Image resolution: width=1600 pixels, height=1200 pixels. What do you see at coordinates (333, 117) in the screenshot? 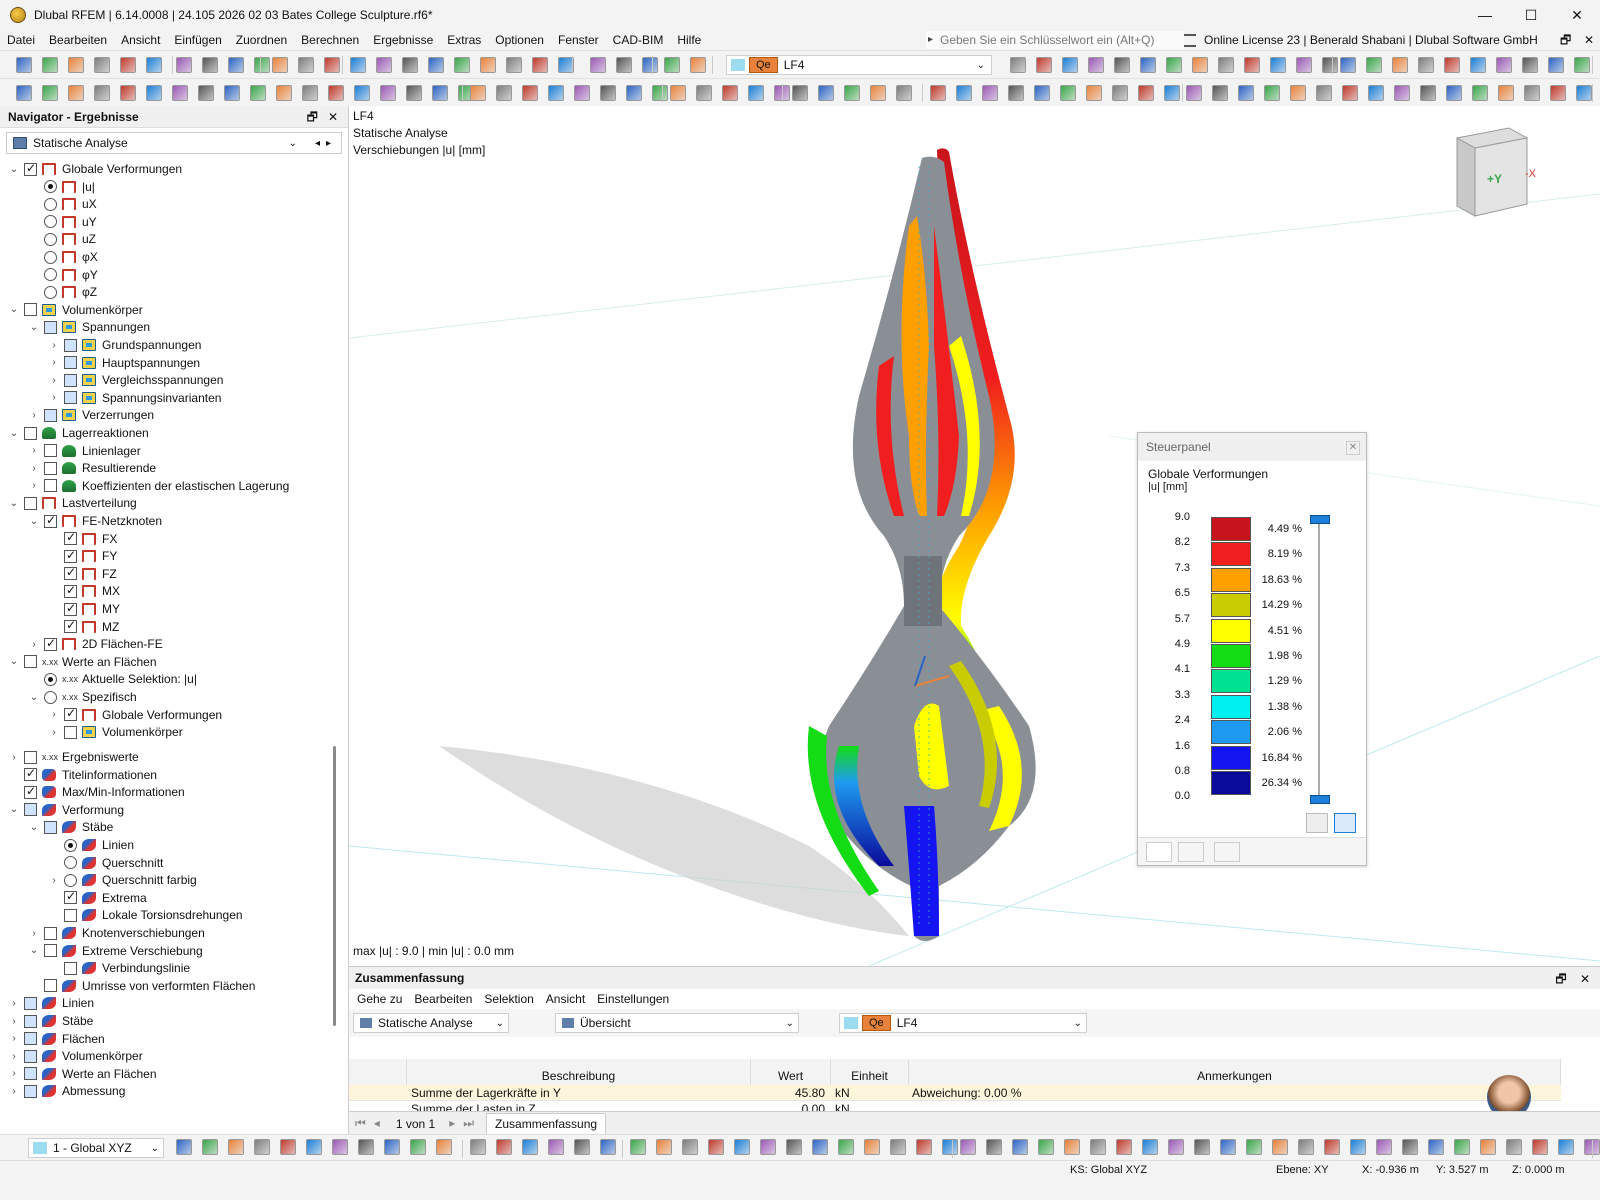
I see `close-navigator-icon: ✕` at bounding box center [333, 117].